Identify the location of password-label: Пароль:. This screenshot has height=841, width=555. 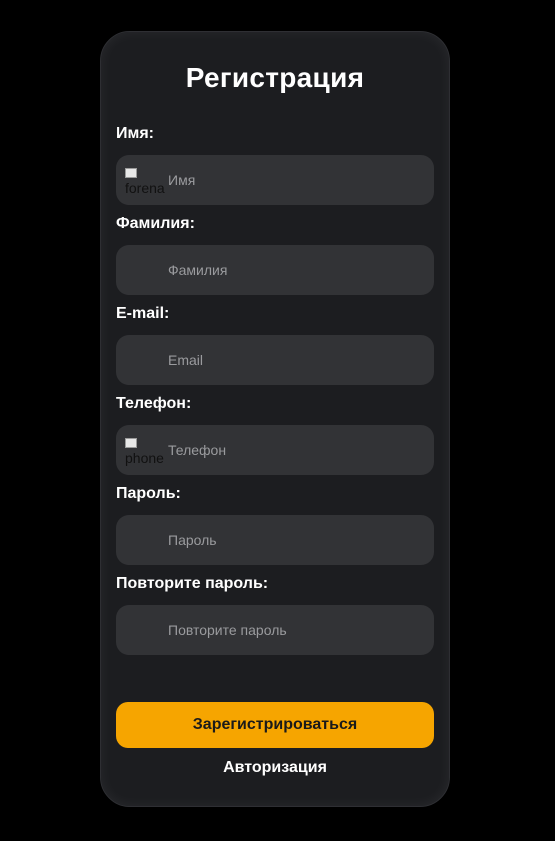
(148, 493).